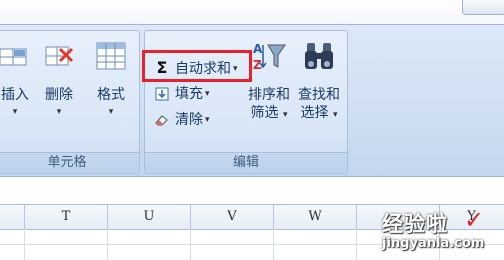 Image resolution: width=504 pixels, height=260 pixels. I want to click on watermark-site: jingyanla.com, so click(433, 243).